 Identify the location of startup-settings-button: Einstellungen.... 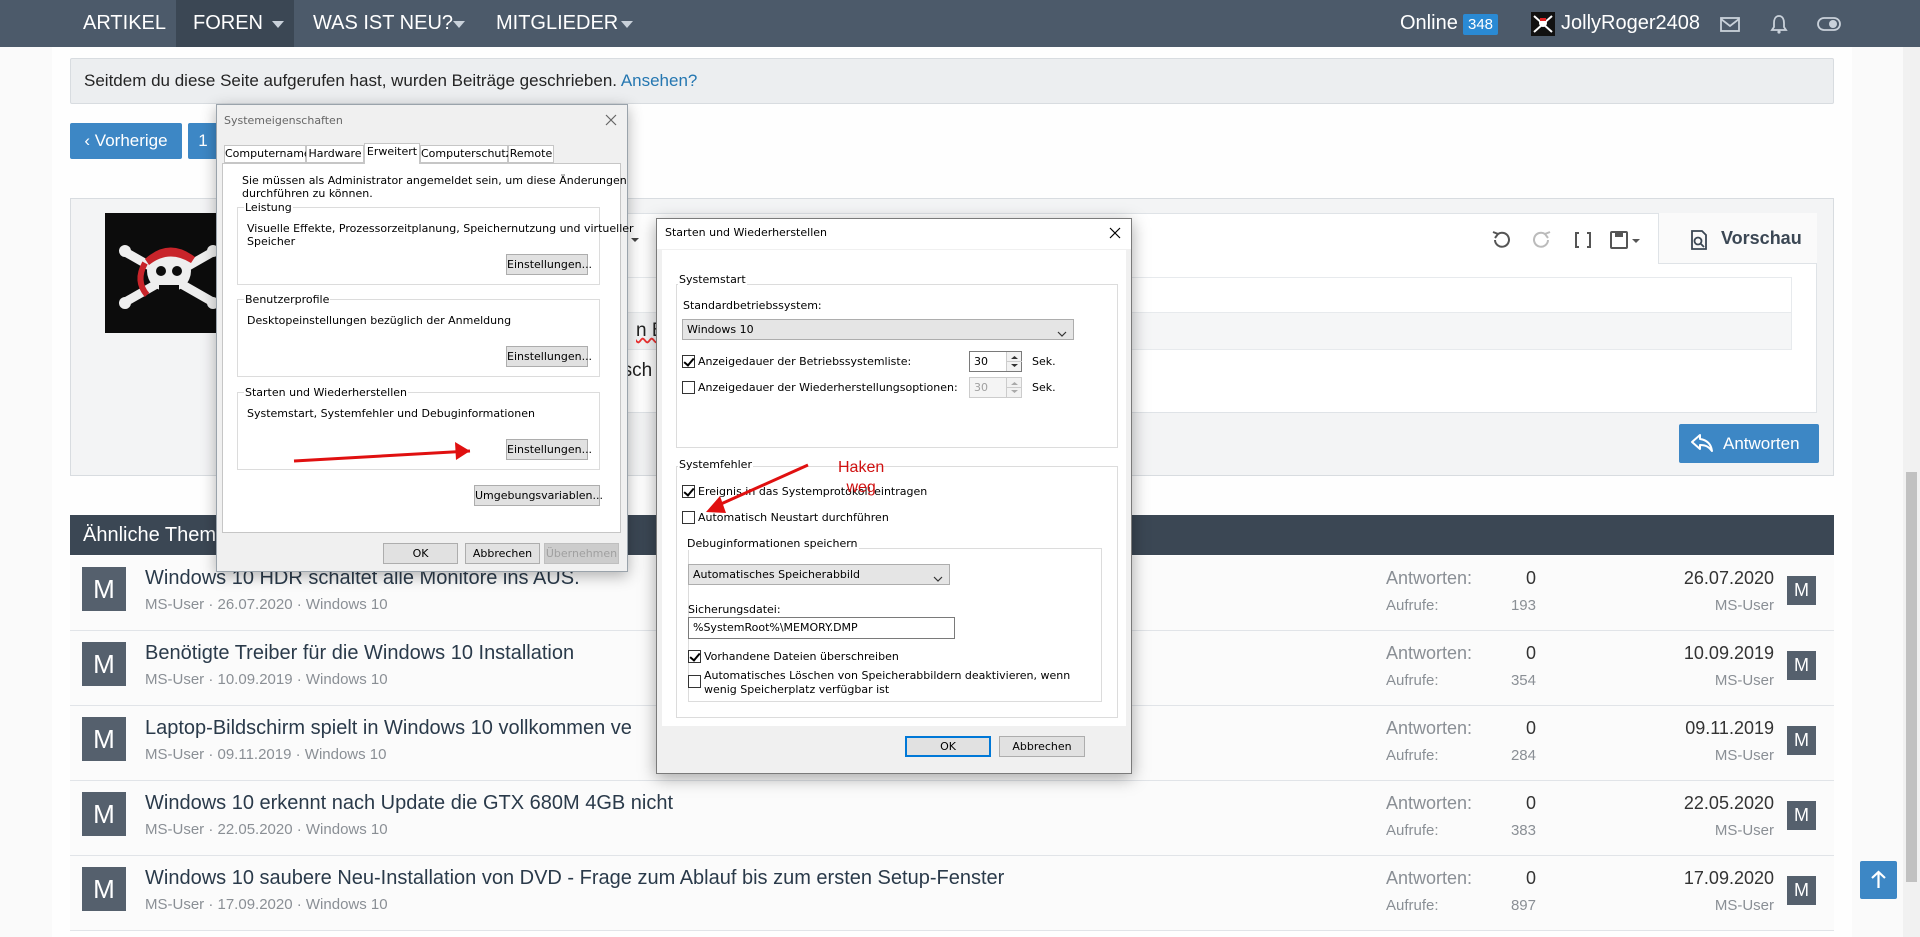
(549, 449).